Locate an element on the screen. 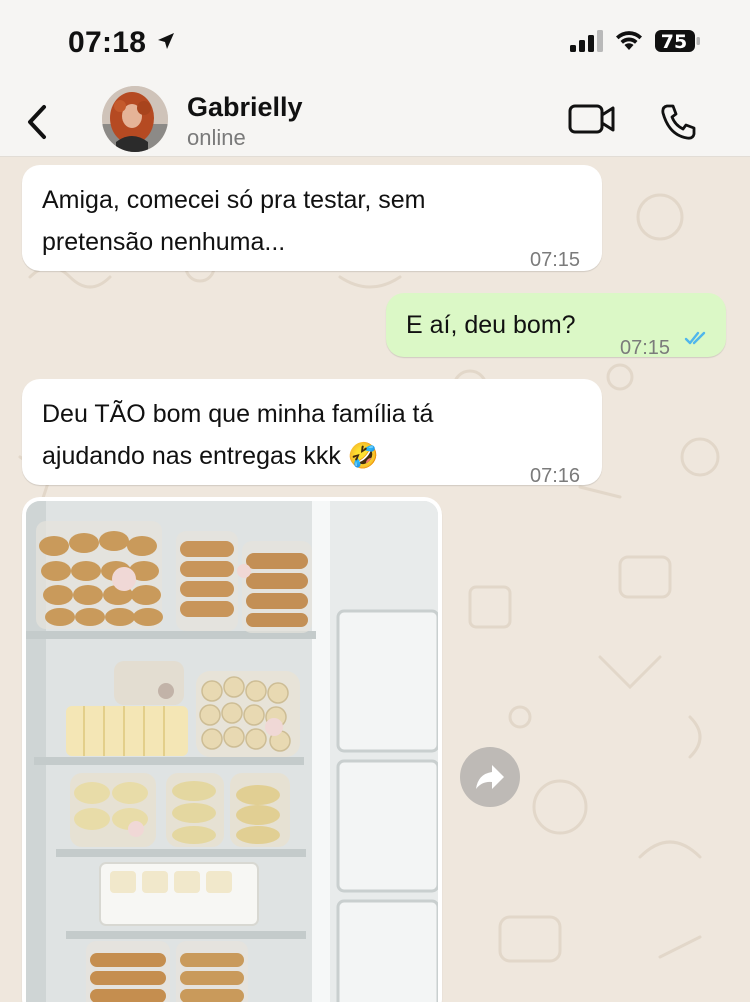 This screenshot has width=750, height=1002. avatar is located at coordinates (135, 119).